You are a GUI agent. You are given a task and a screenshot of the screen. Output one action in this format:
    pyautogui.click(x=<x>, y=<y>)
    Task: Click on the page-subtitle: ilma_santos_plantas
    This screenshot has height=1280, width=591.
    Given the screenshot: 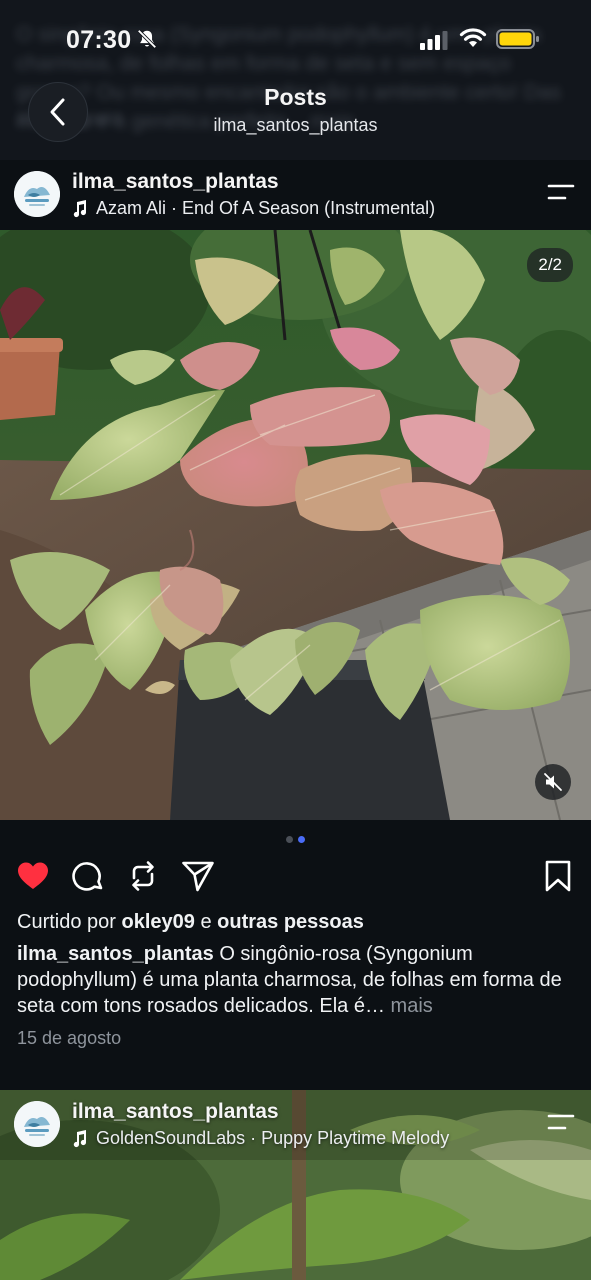 What is the action you would take?
    pyautogui.click(x=295, y=125)
    